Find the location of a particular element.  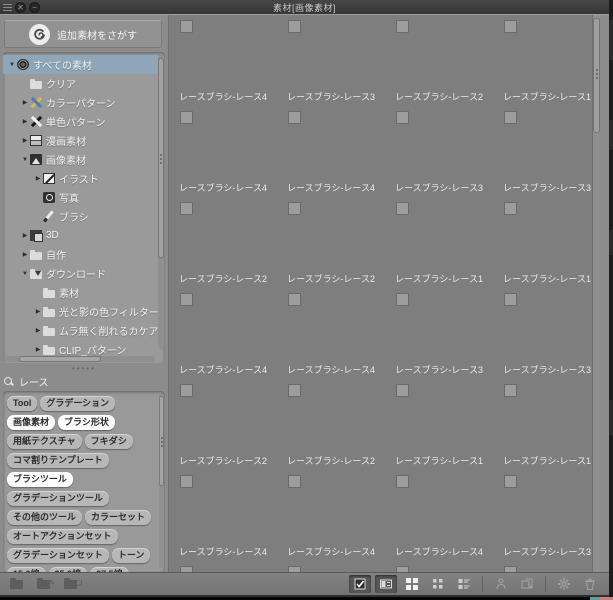

view-small-grid-icon is located at coordinates (438, 584).